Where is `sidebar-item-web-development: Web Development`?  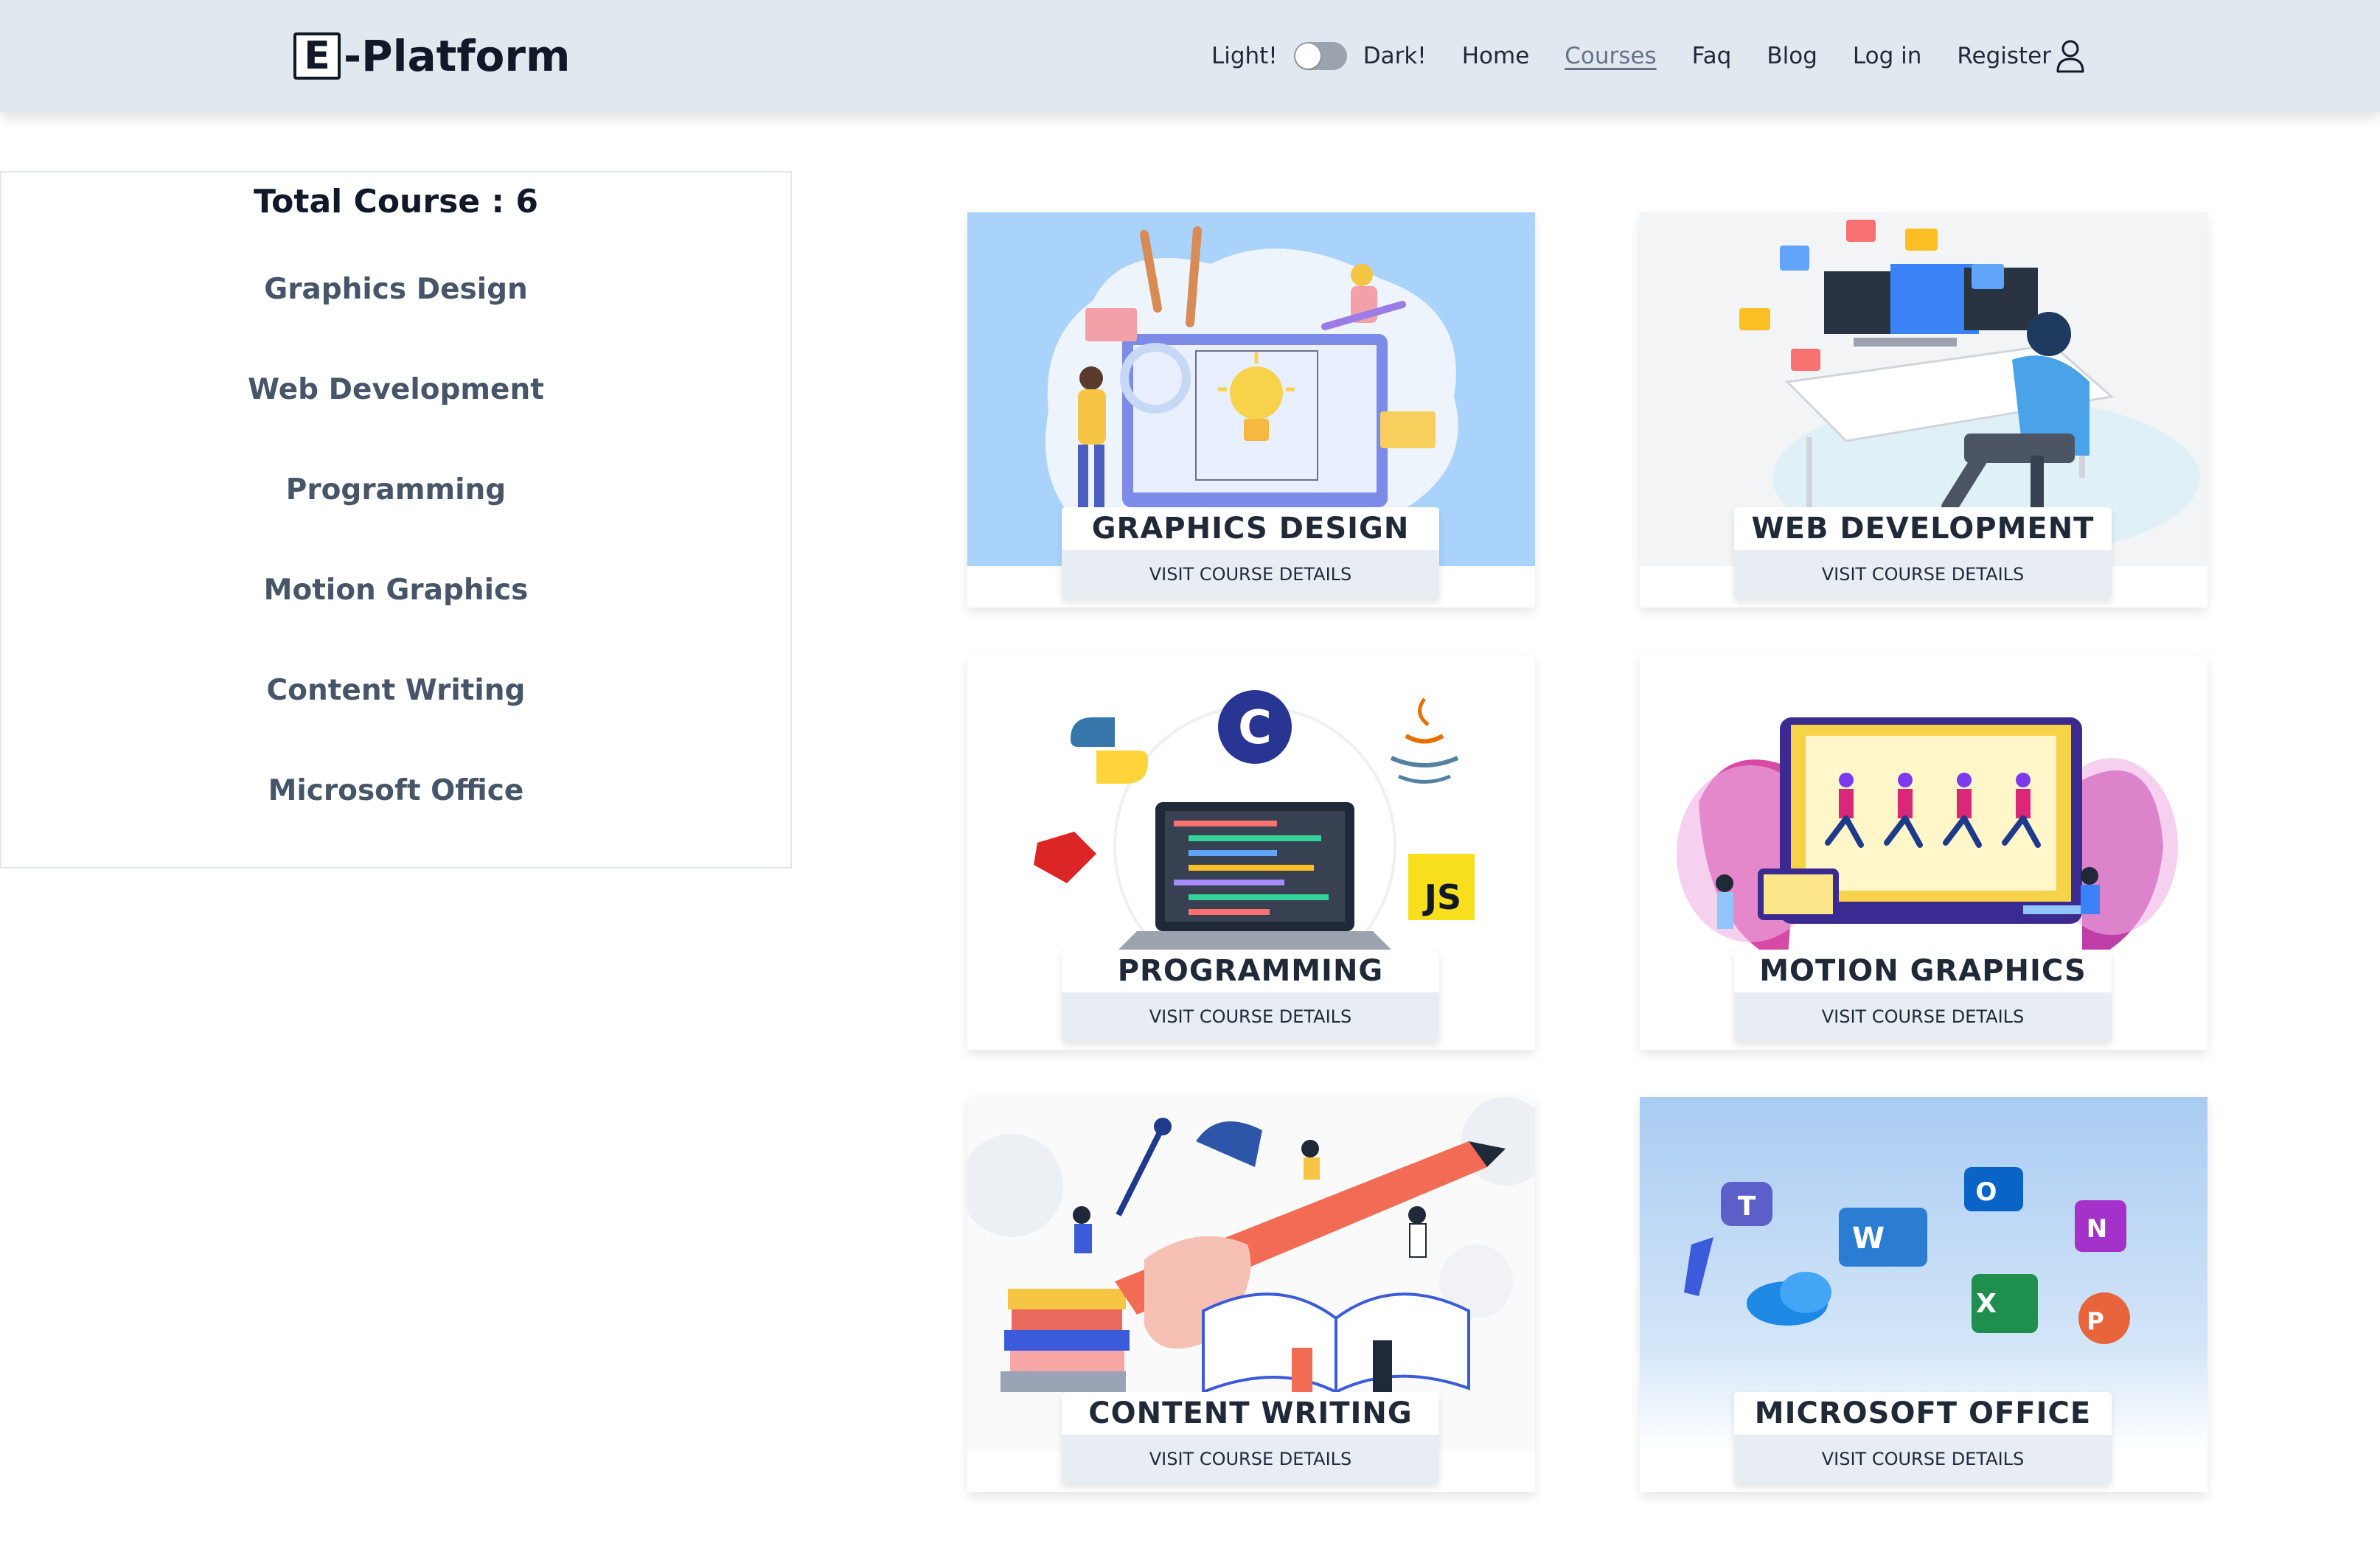 sidebar-item-web-development: Web Development is located at coordinates (396, 389).